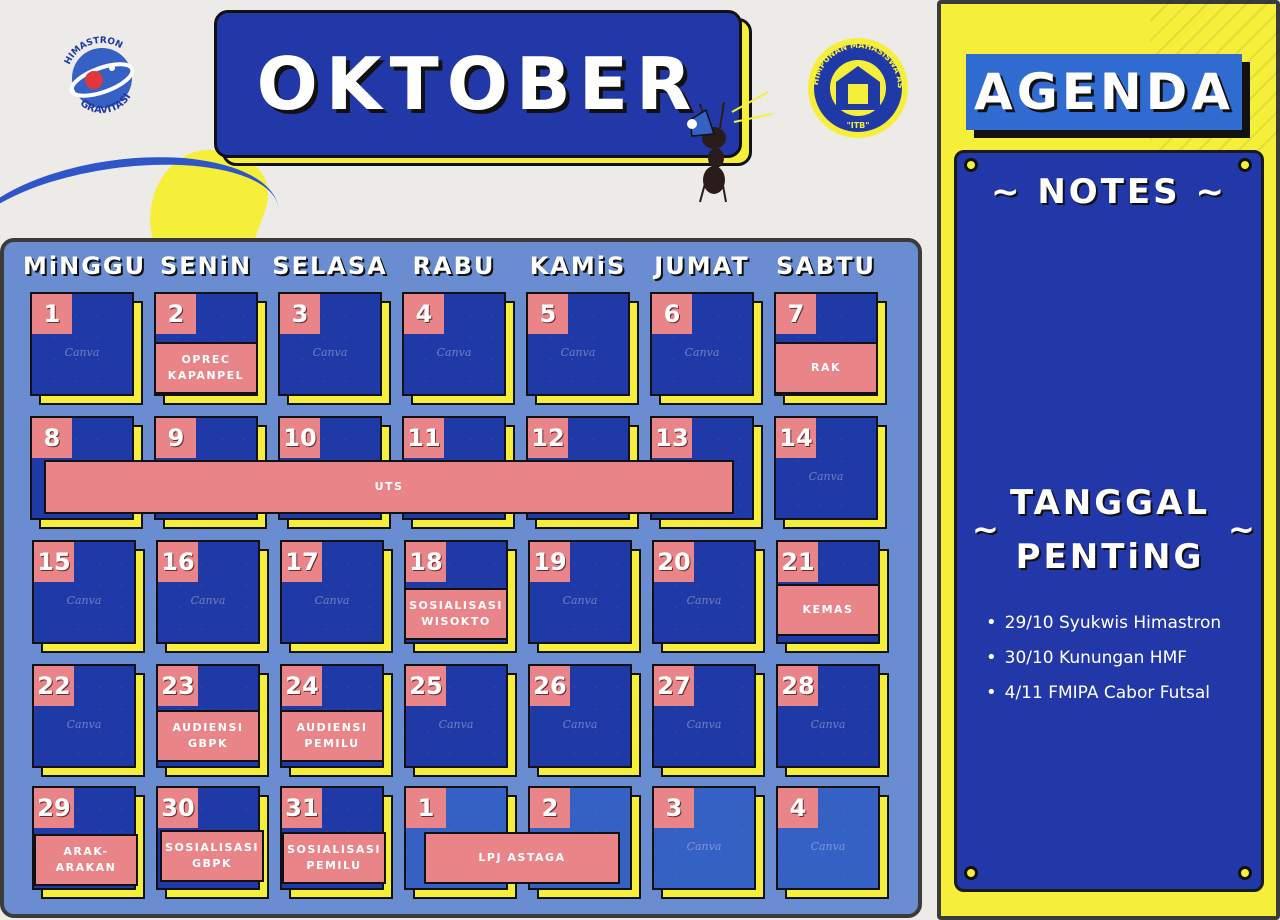 The height and width of the screenshot is (920, 1280). What do you see at coordinates (52, 438) in the screenshot?
I see `day-number: 8` at bounding box center [52, 438].